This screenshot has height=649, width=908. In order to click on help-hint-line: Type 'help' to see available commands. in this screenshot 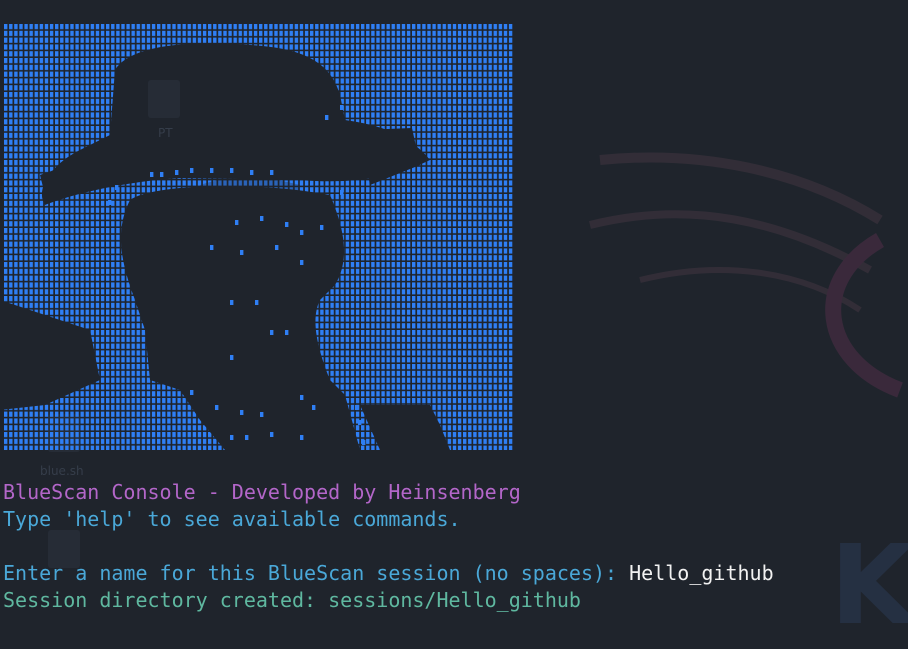, I will do `click(232, 519)`.